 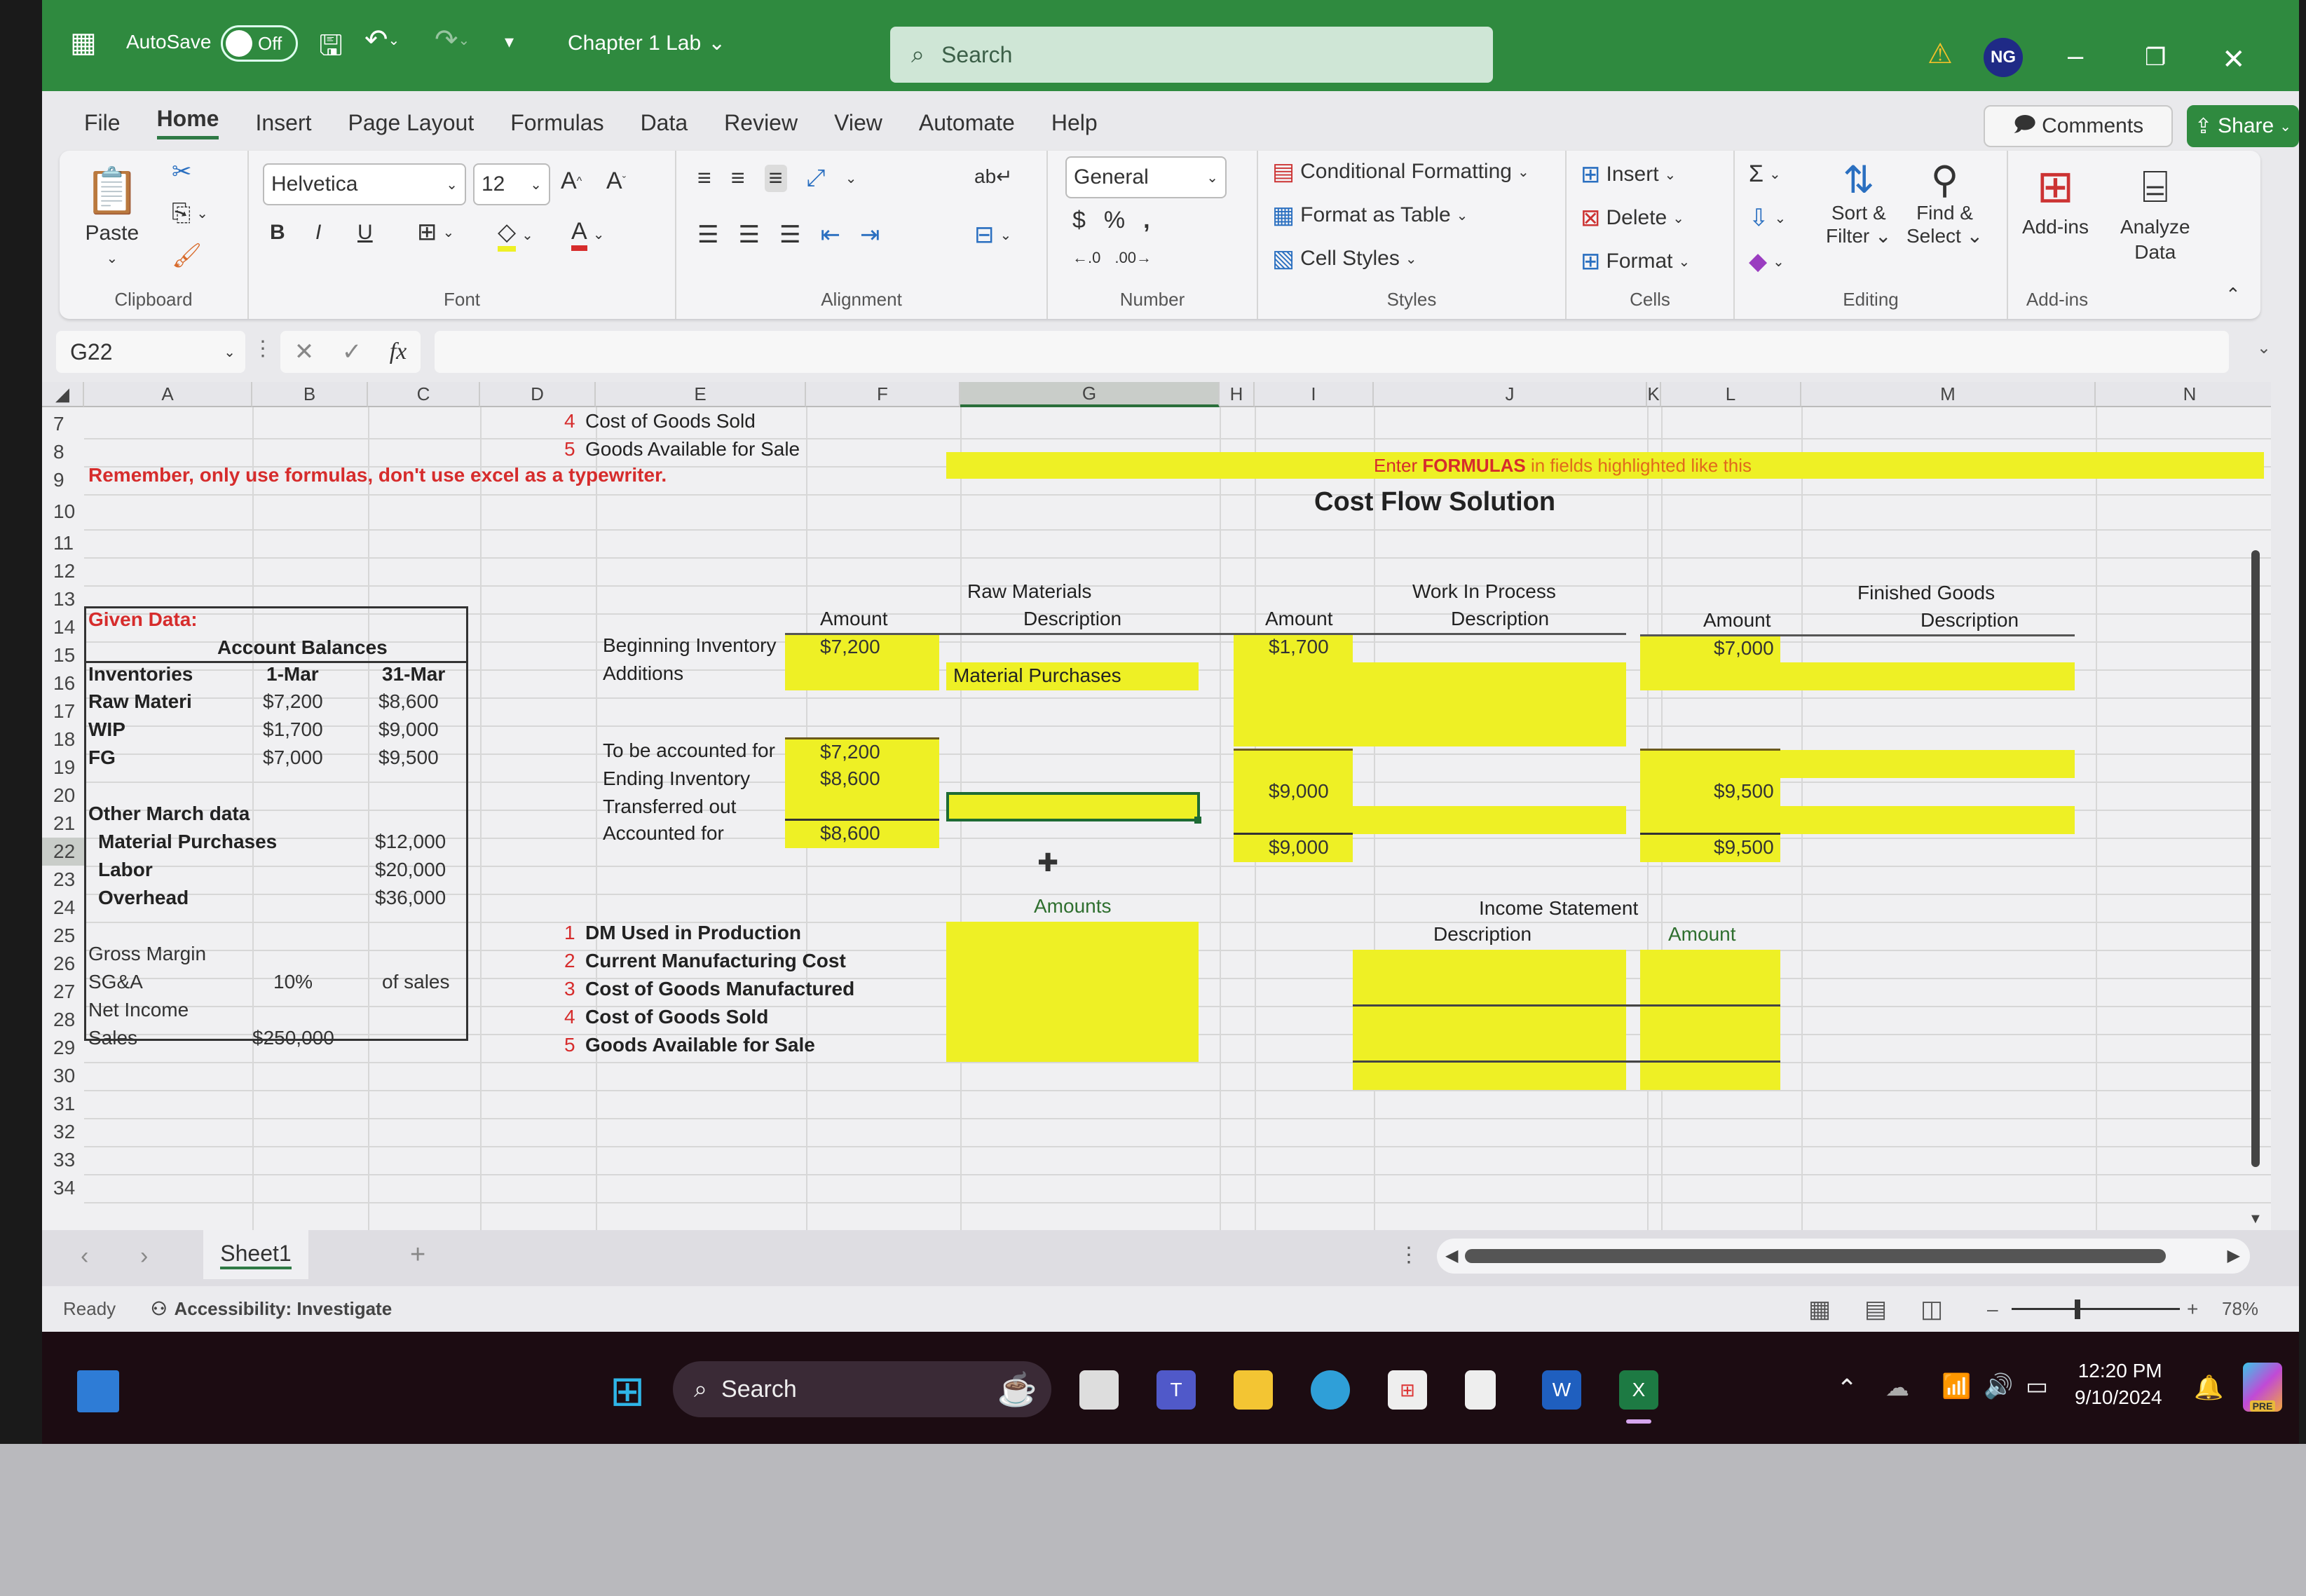 I want to click on show-hidden-icons: ⌃, so click(x=1846, y=1389).